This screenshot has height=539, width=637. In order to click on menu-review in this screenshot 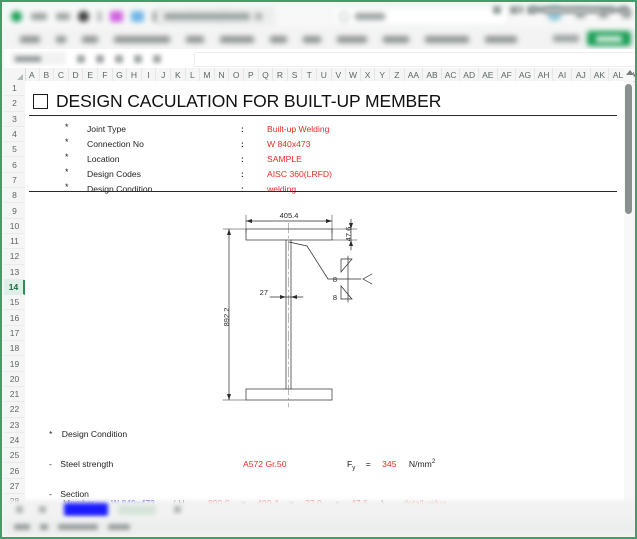, I will do `click(278, 39)`.